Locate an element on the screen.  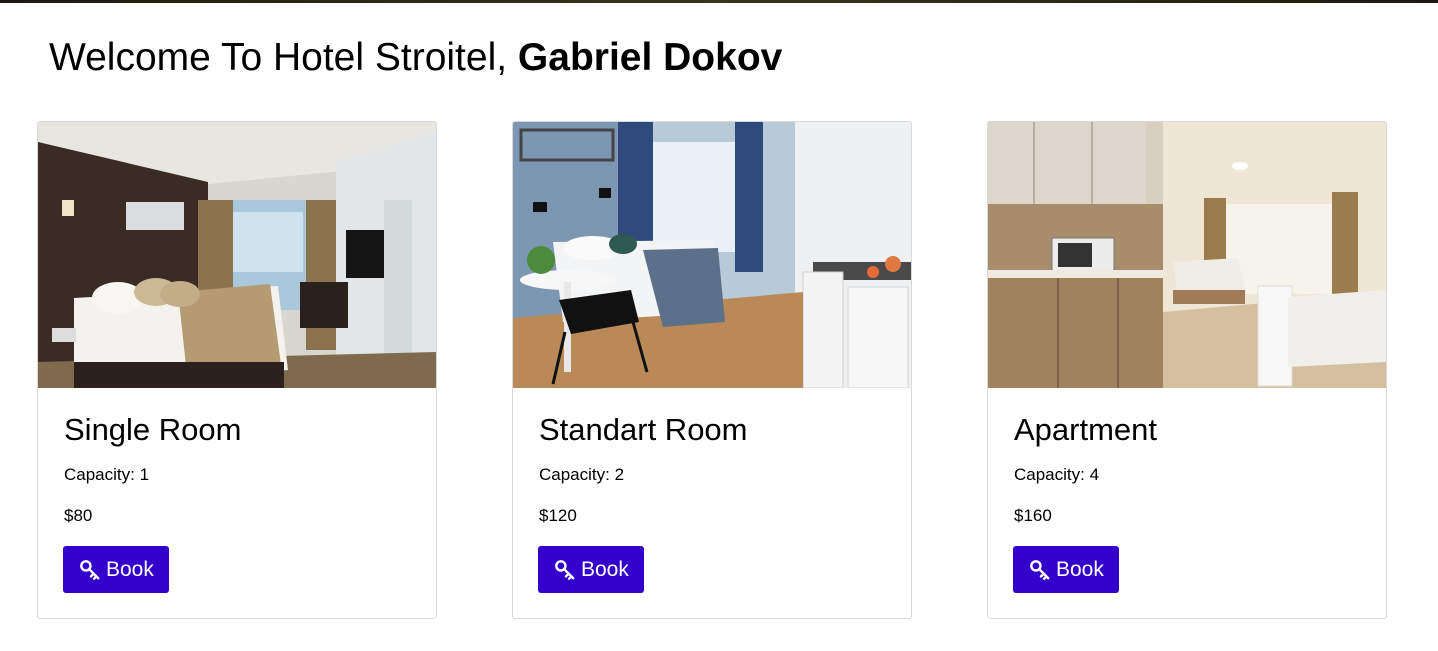
room-capacity: Capacity: 2 is located at coordinates (581, 475).